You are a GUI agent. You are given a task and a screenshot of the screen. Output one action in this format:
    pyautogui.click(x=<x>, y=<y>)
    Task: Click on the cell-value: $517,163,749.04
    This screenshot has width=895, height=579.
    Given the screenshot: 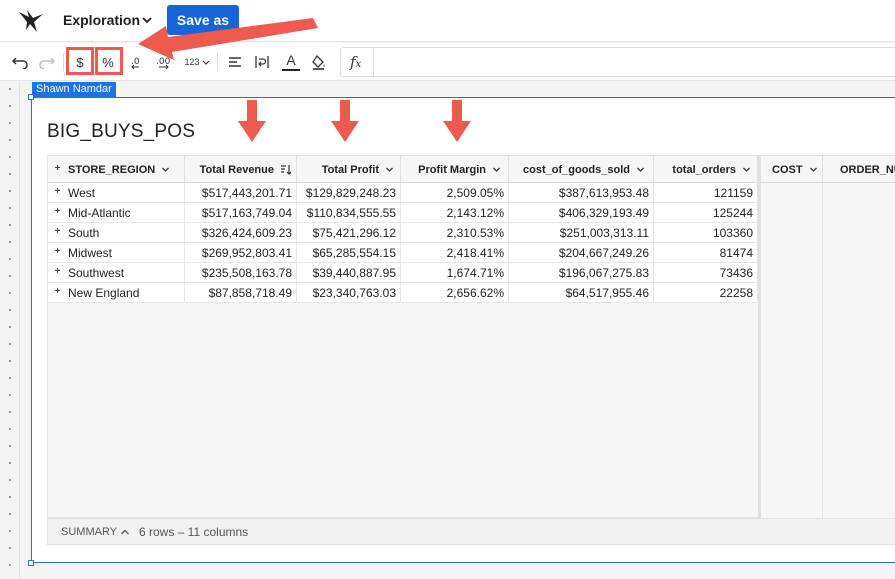 What is the action you would take?
    pyautogui.click(x=246, y=213)
    